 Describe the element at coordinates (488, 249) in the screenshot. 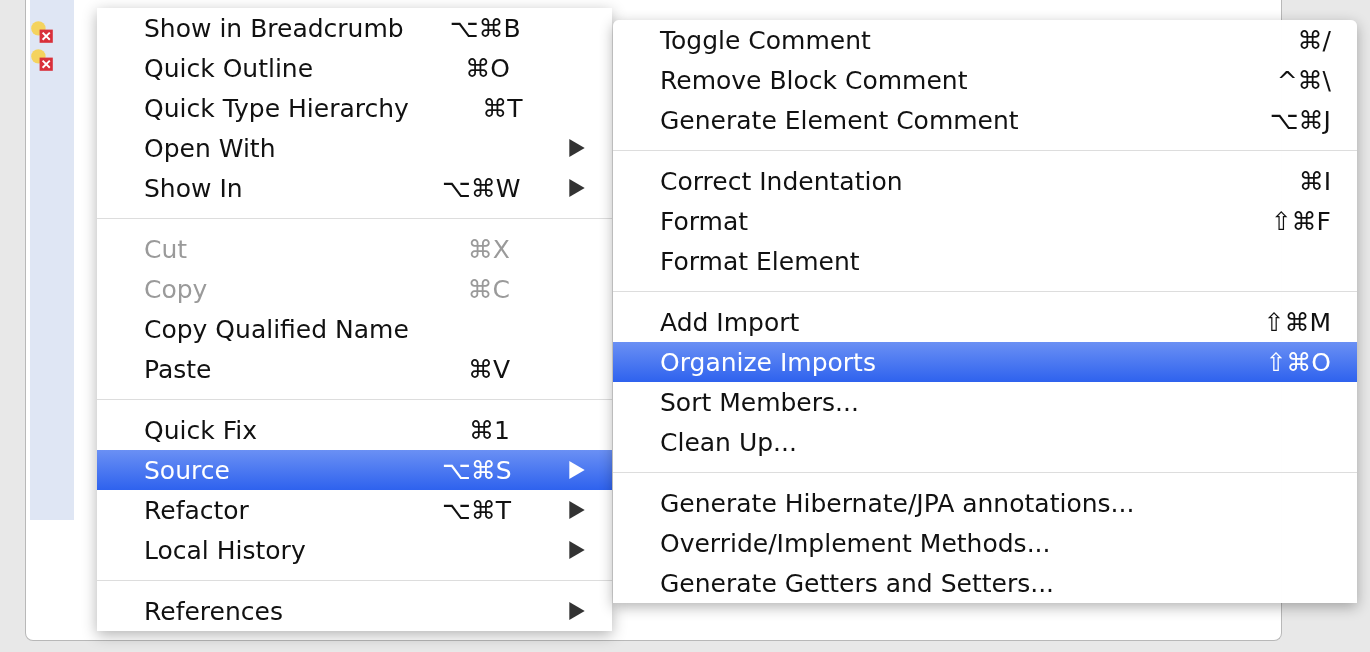

I see `shortcut-text: ⌘X` at that location.